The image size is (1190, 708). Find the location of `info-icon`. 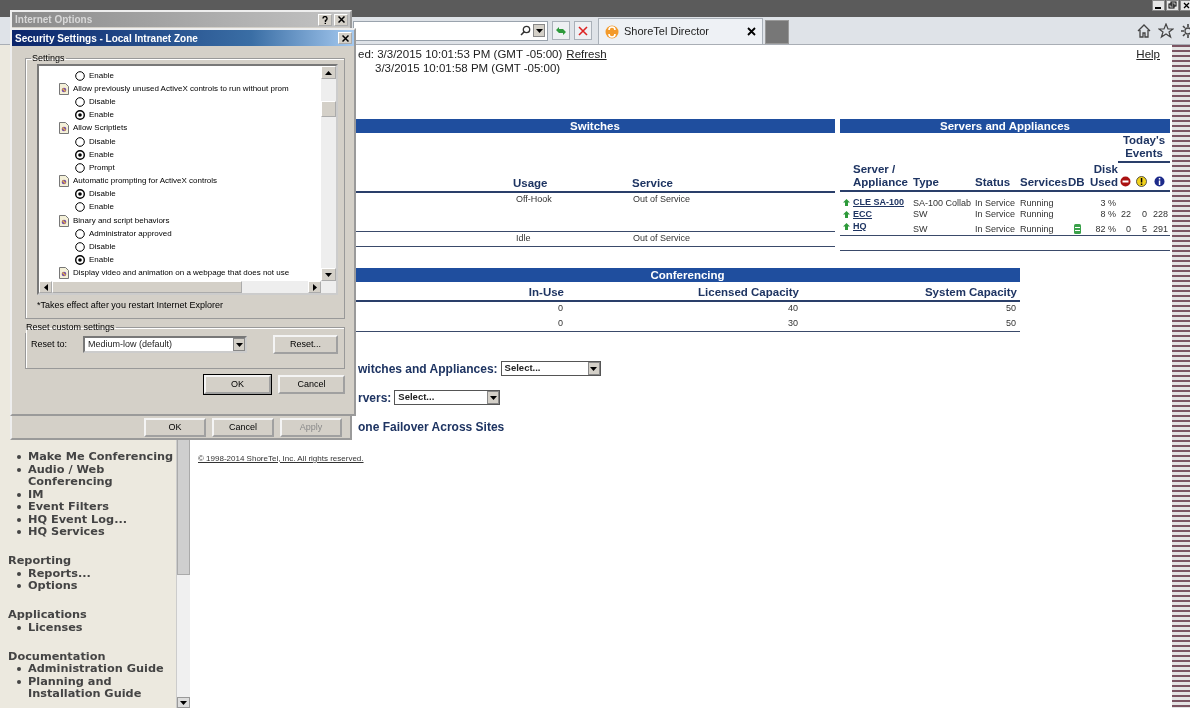

info-icon is located at coordinates (1159, 181).